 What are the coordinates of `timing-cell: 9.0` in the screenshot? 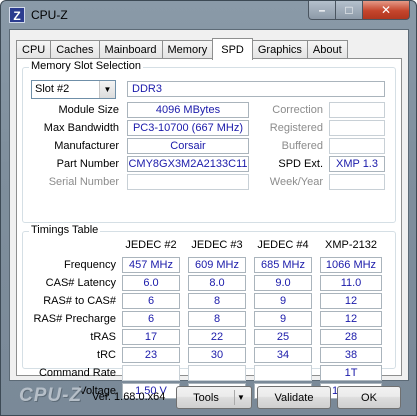 It's located at (283, 283).